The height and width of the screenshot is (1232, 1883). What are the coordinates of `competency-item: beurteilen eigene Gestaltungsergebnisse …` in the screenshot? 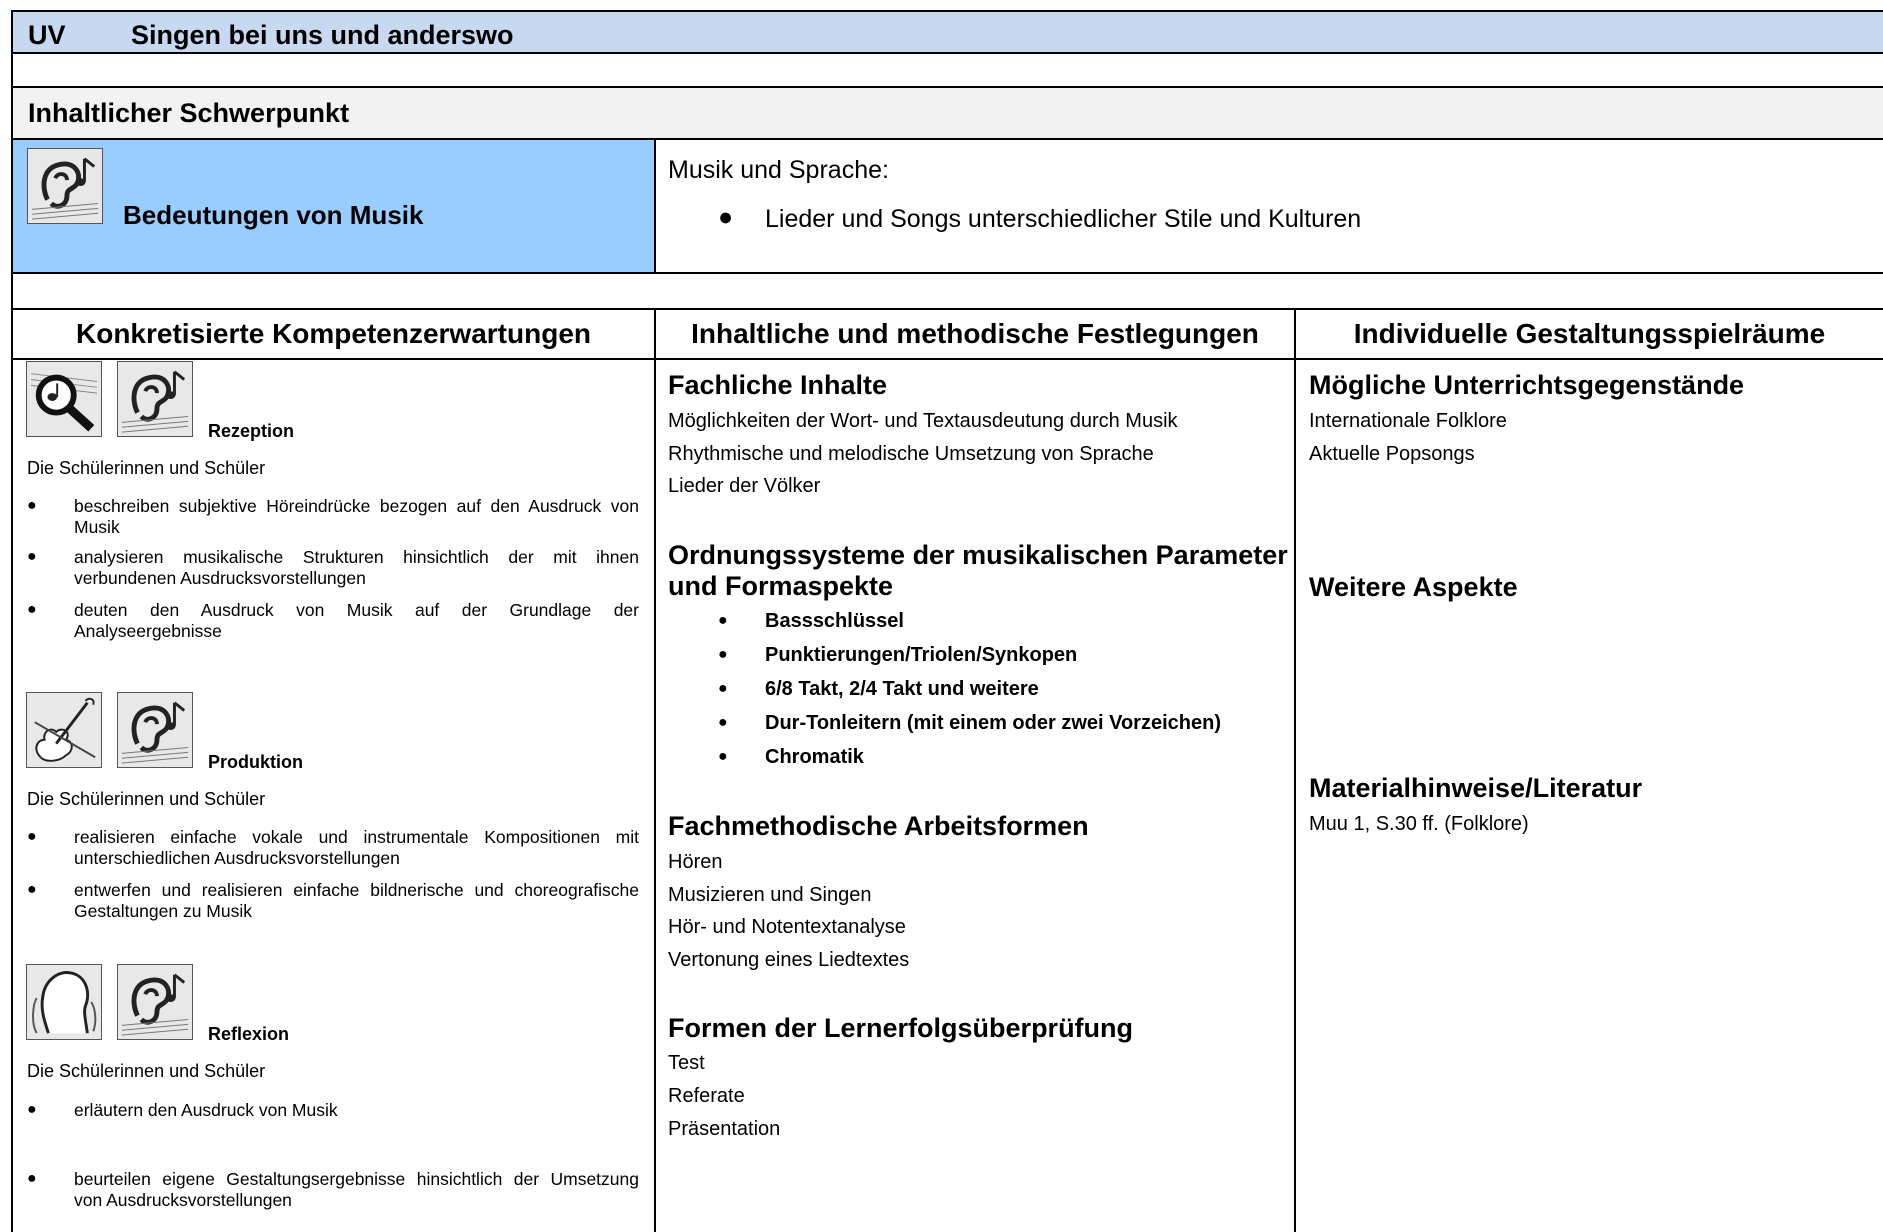 It's located at (356, 1189).